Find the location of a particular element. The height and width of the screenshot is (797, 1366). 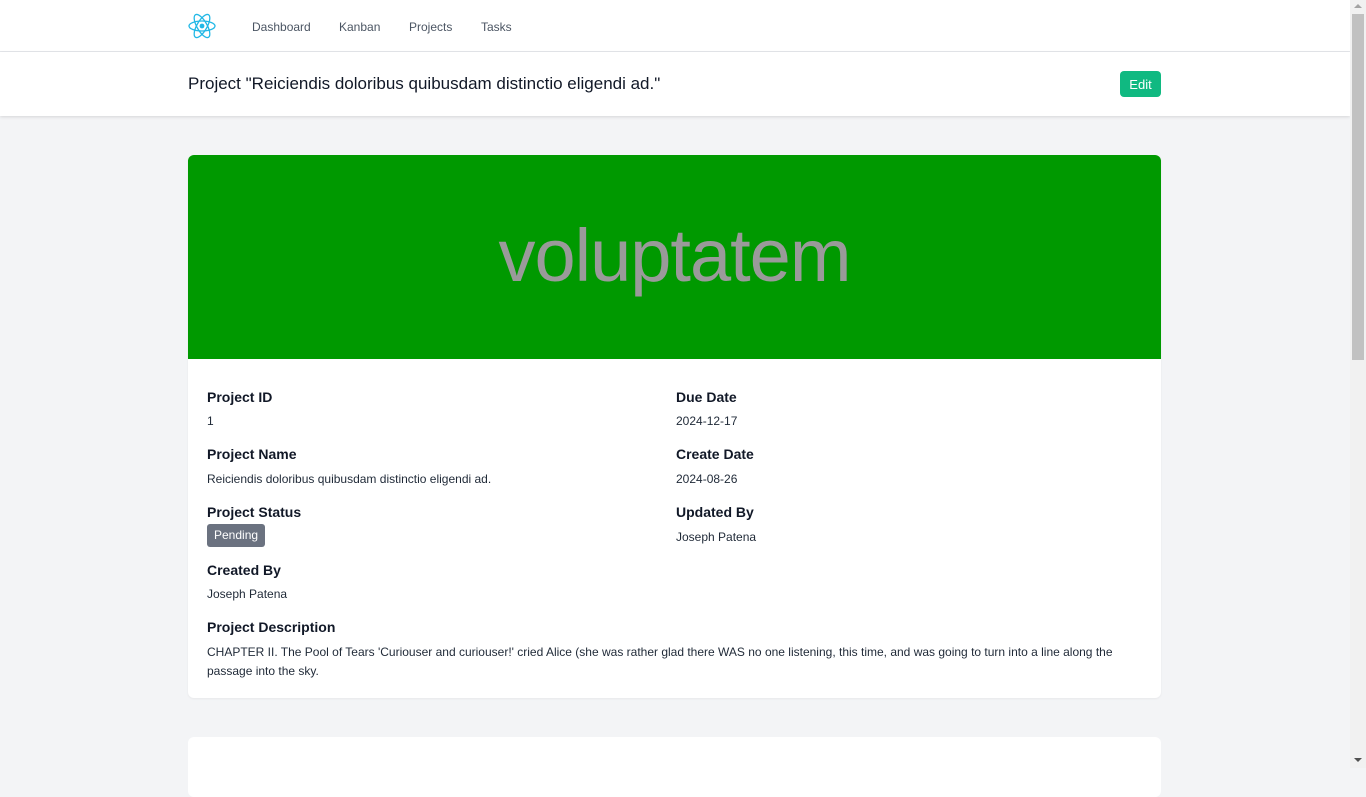

project-status-label: Project Status is located at coordinates (254, 512).